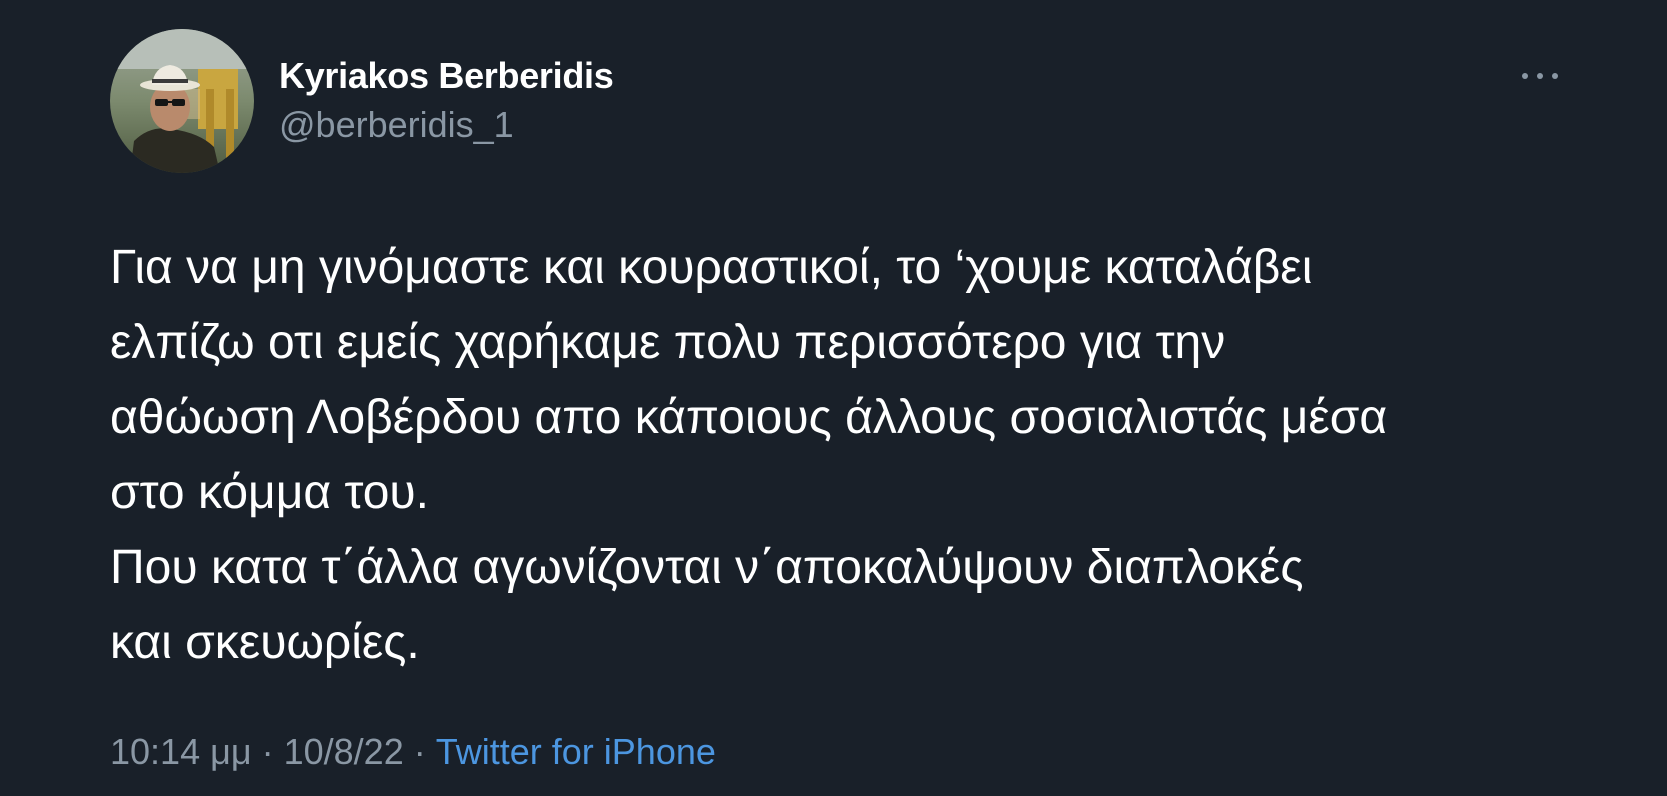  I want to click on tweet-source-link: Twitter for iPhone, so click(576, 751).